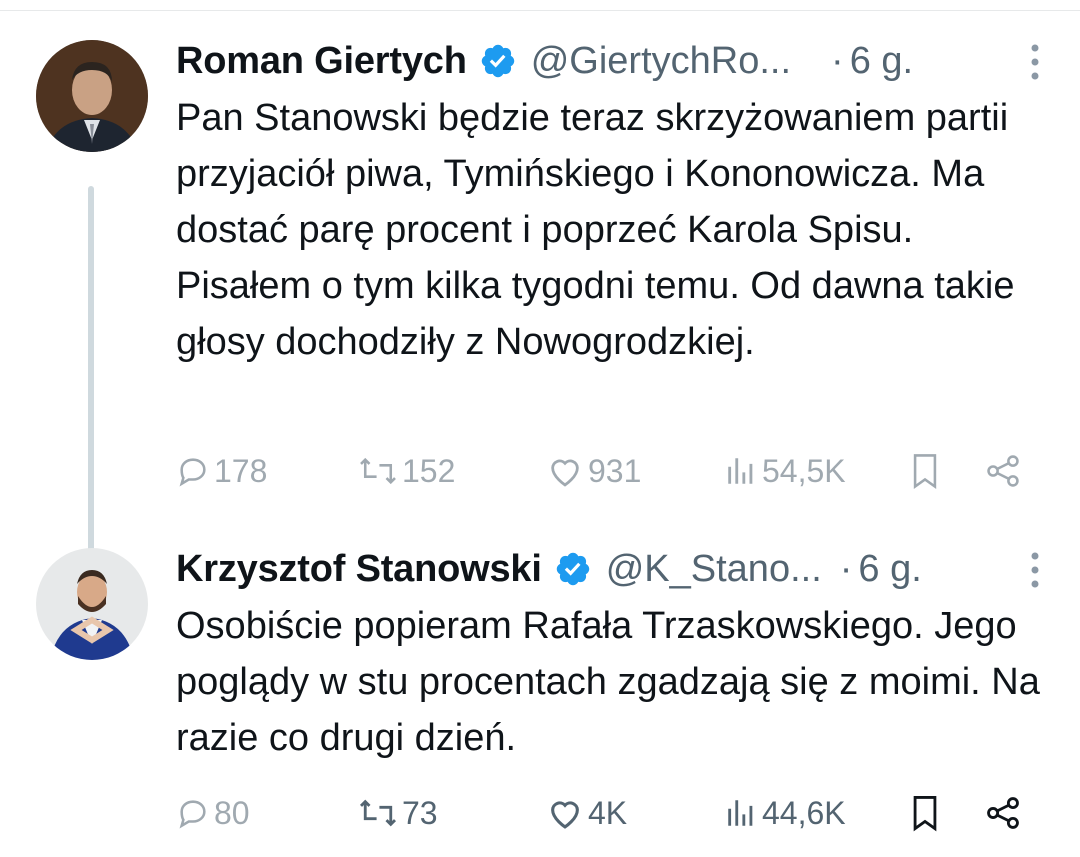 Image resolution: width=1080 pixels, height=857 pixels. I want to click on reply-button: 80, so click(213, 813).